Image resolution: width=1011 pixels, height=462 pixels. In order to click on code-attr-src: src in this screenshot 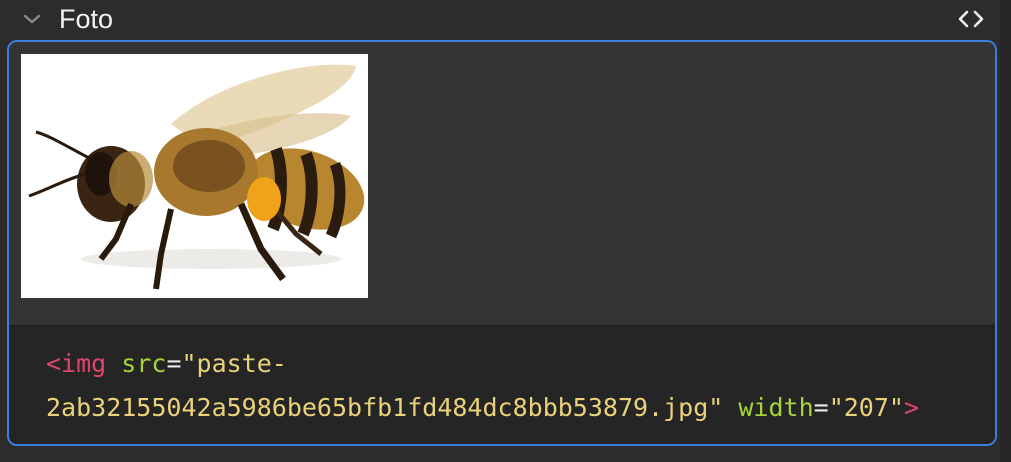, I will do `click(144, 363)`.